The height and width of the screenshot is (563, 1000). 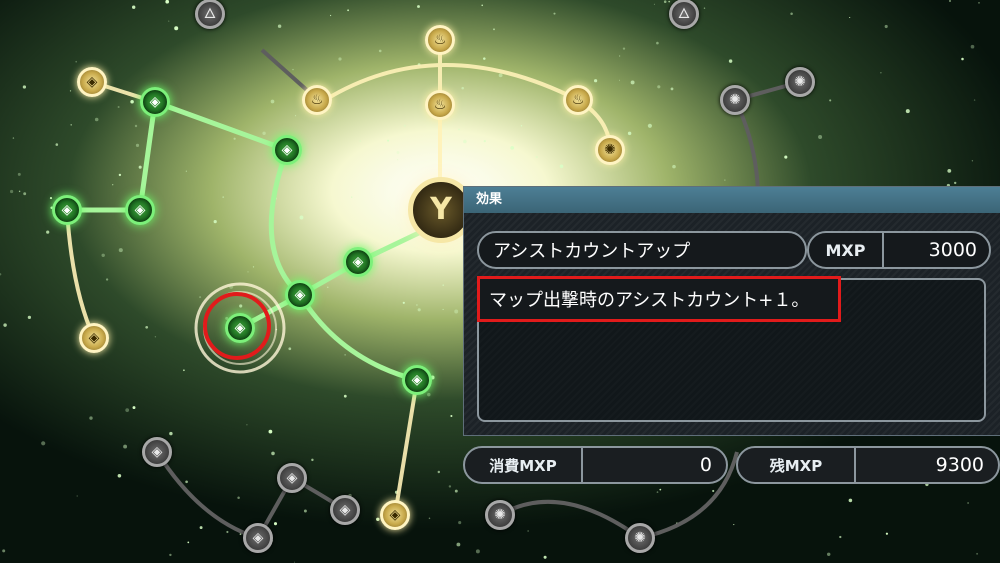 I want to click on used-mxp-label: 消費MXP, so click(x=523, y=465).